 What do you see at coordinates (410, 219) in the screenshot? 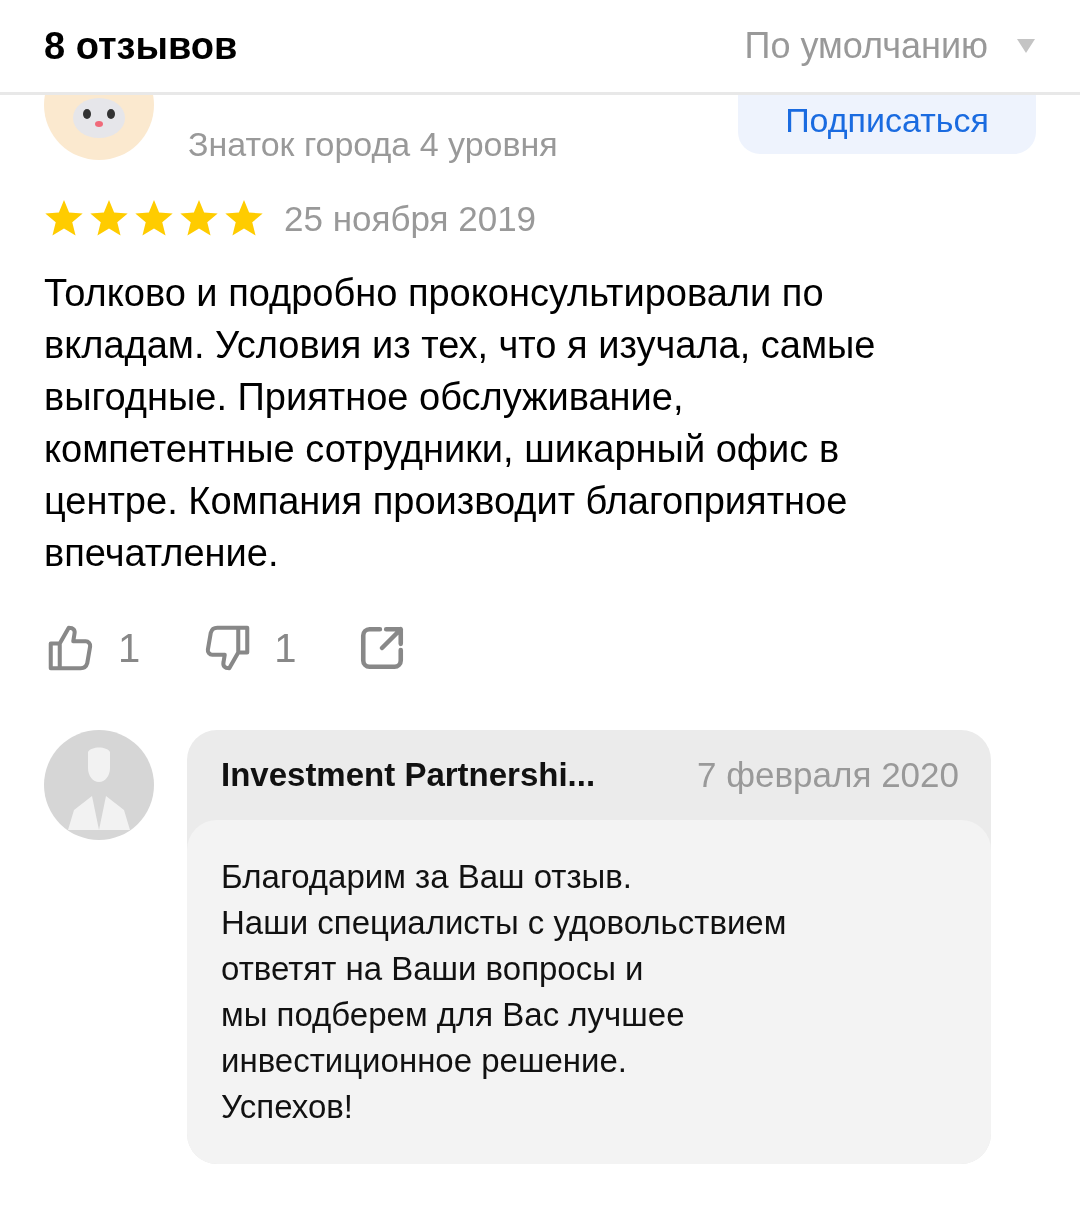
I see `review-date: 25 ноября 2019` at bounding box center [410, 219].